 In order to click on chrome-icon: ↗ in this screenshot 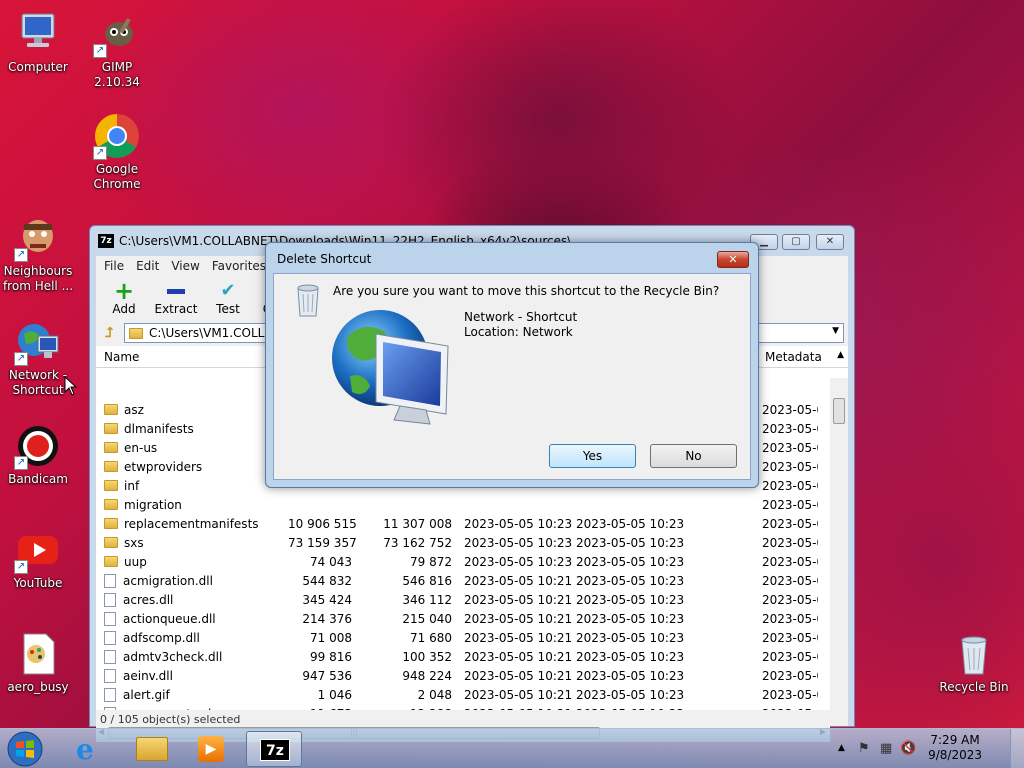, I will do `click(117, 136)`.